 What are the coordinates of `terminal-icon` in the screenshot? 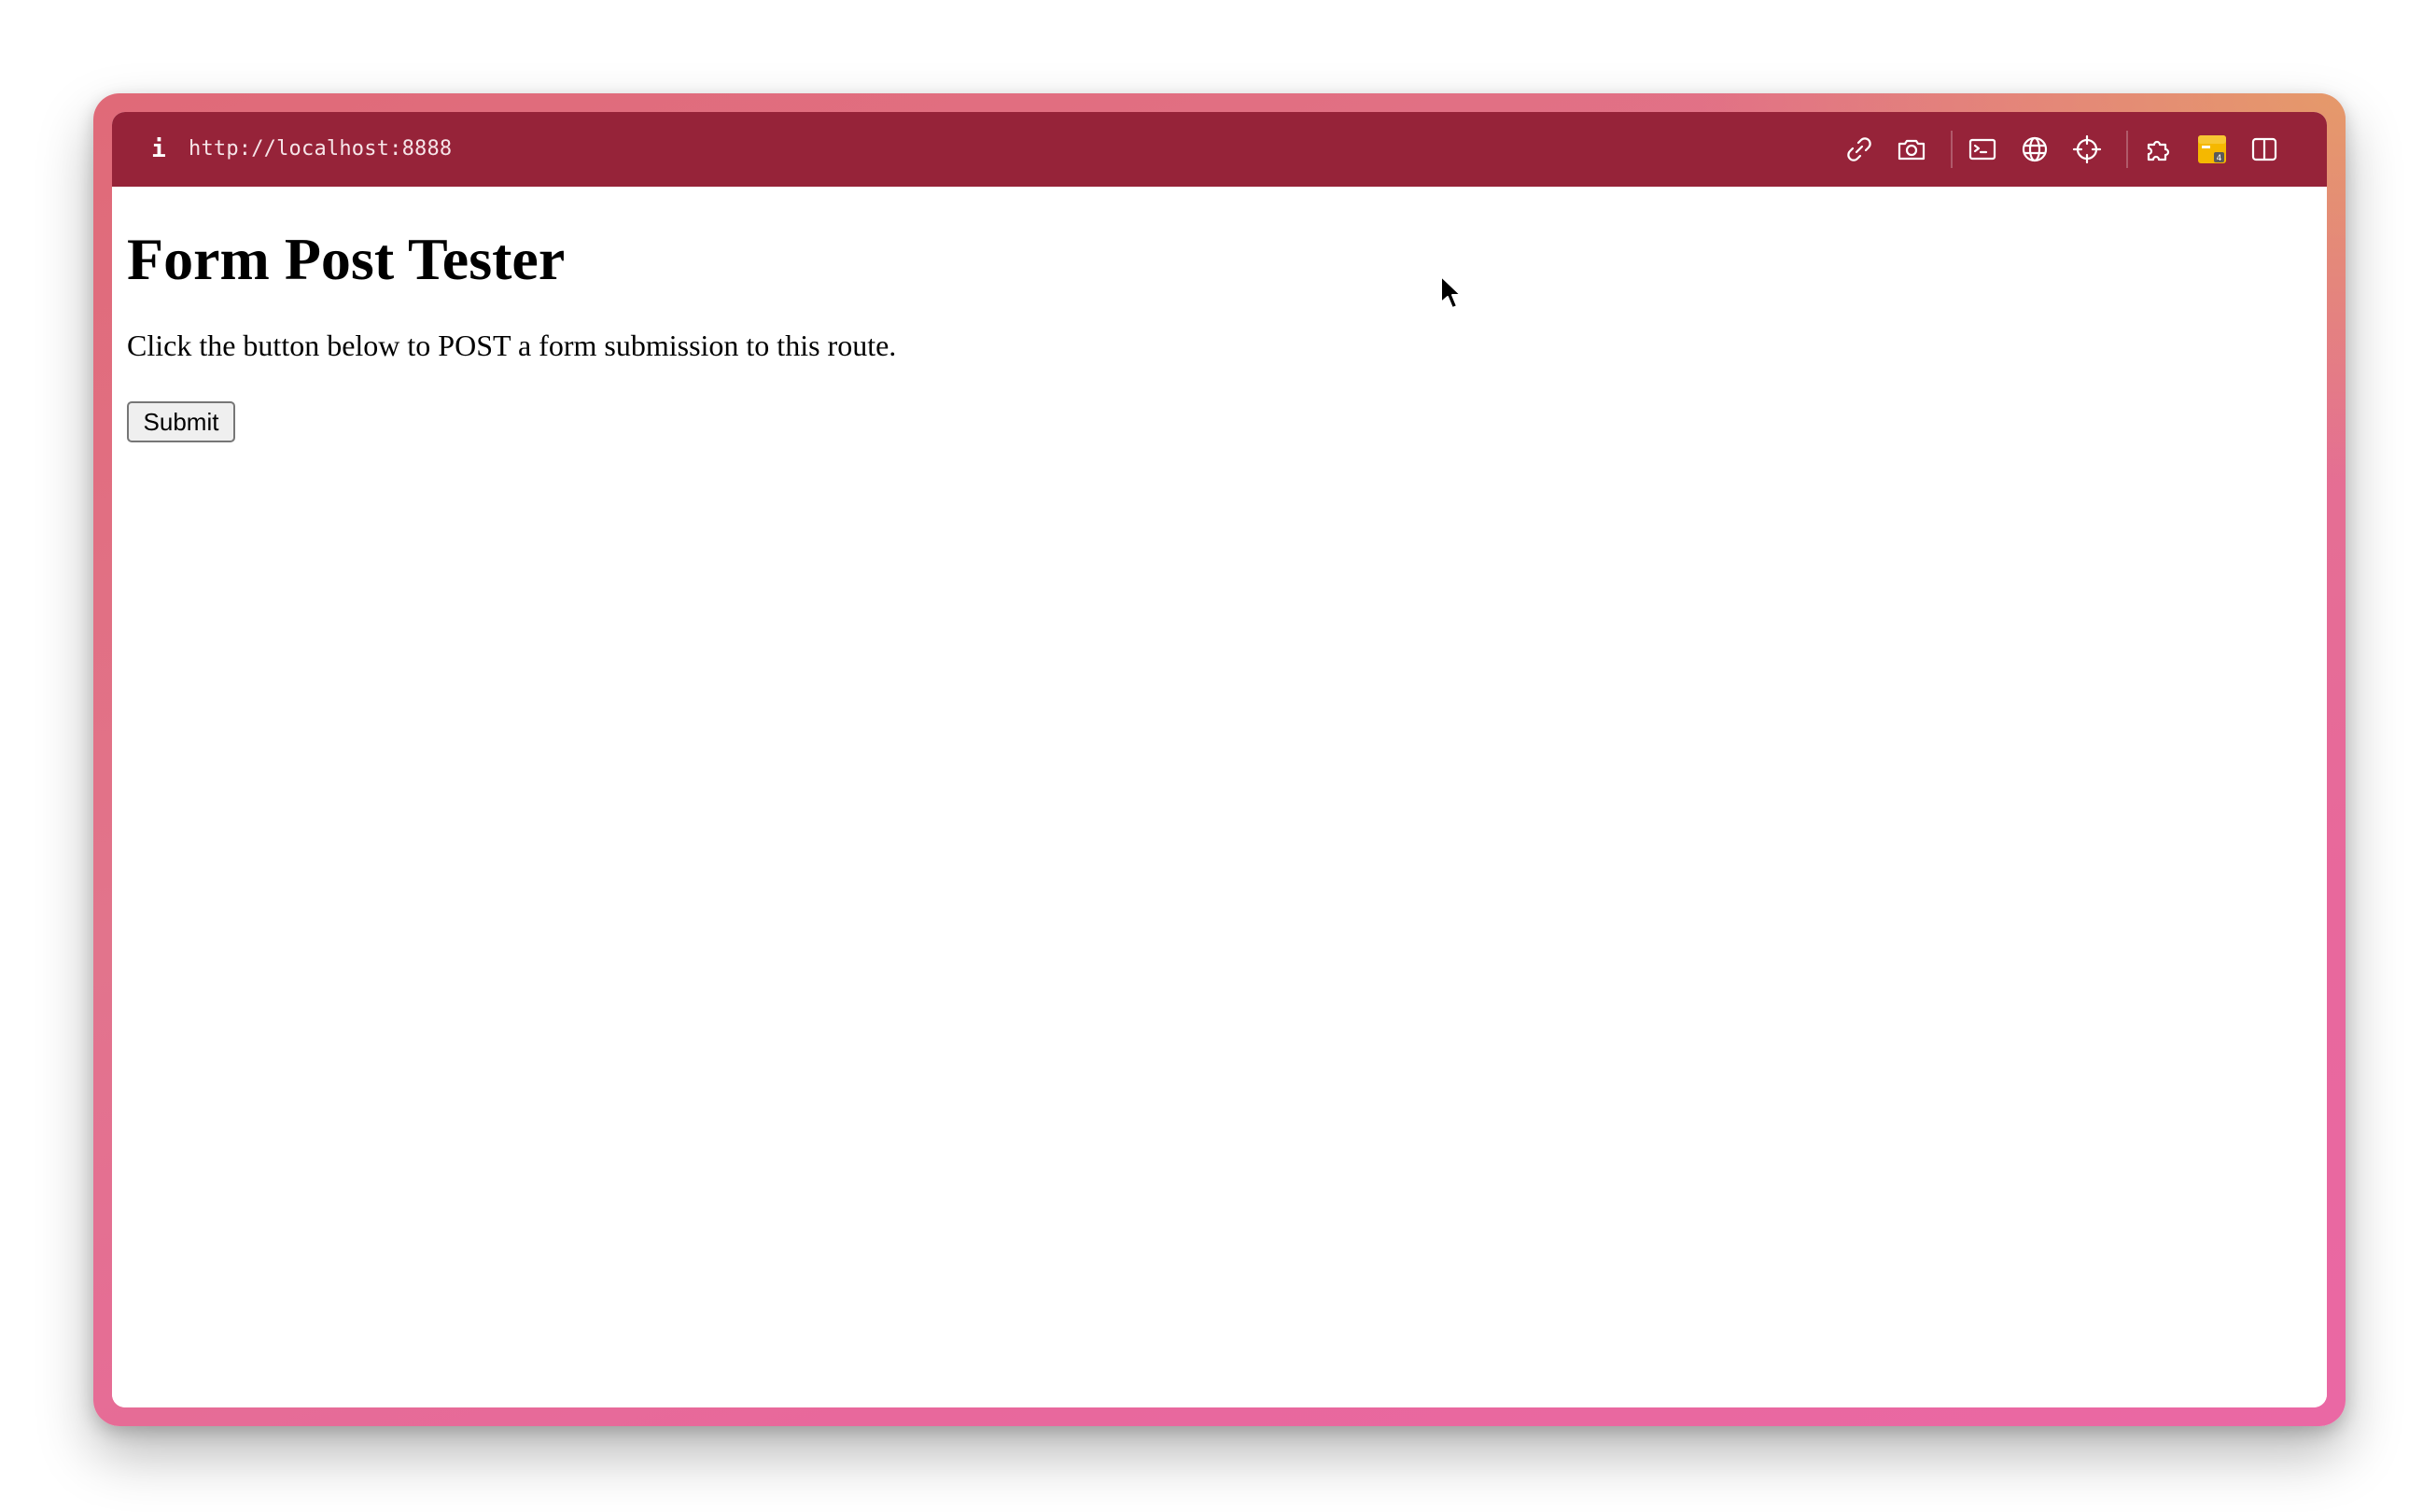 It's located at (1983, 149).